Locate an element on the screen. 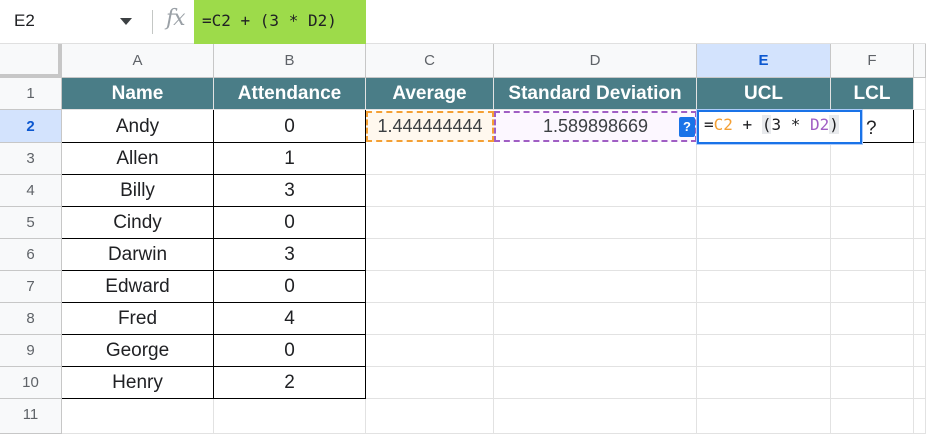 The width and height of the screenshot is (926, 434). cell-c2-average: 1.444444444 is located at coordinates (430, 126).